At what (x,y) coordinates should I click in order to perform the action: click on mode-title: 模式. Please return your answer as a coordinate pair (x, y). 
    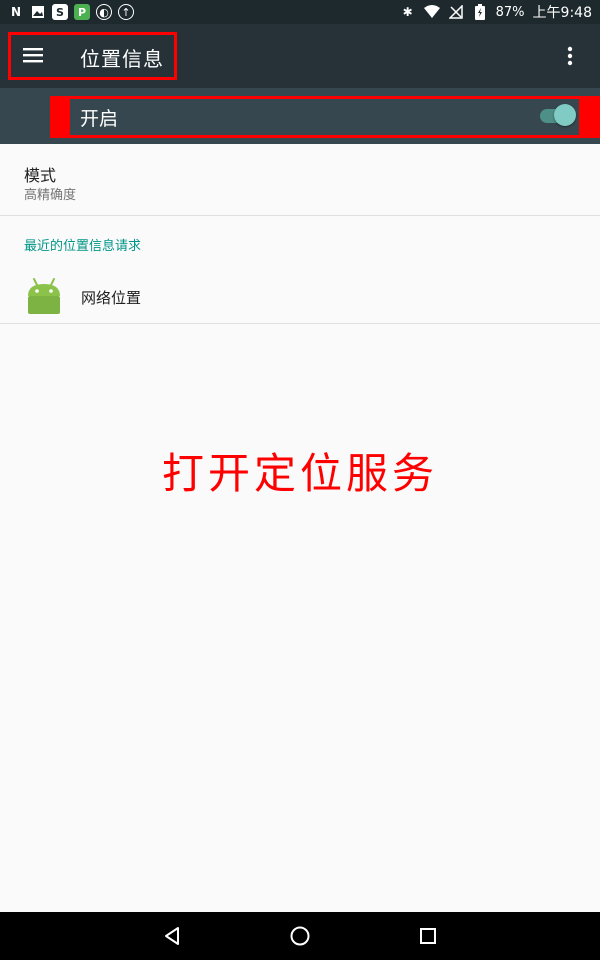
    Looking at the image, I should click on (40, 175).